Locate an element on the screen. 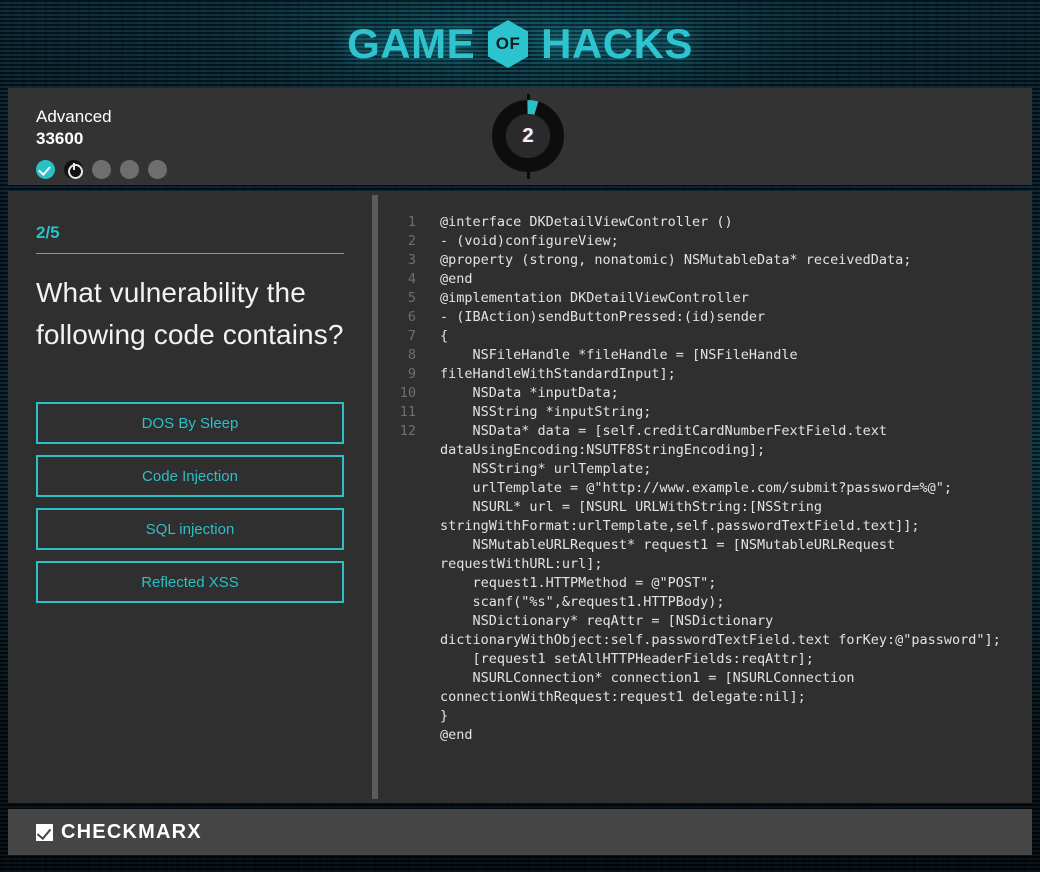 This screenshot has width=1040, height=872. code-line-number: 4 is located at coordinates (411, 279).